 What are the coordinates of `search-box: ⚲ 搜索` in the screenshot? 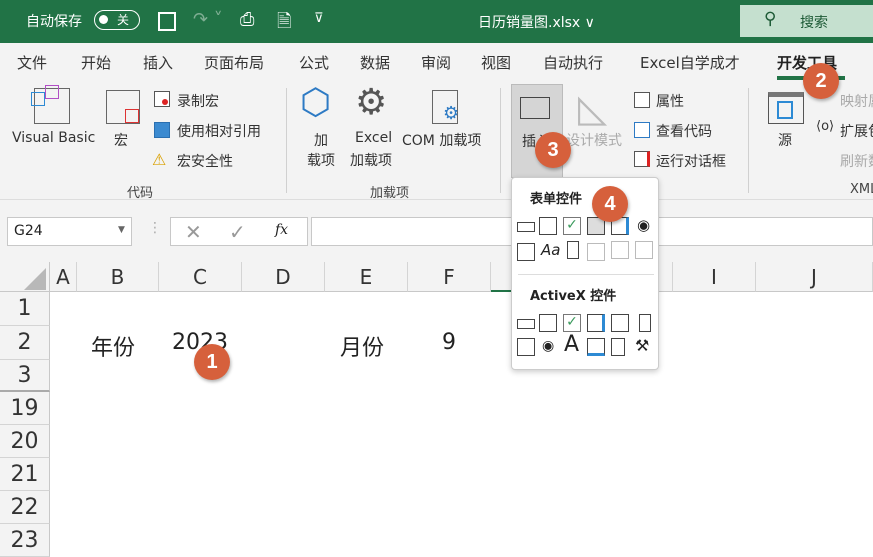 It's located at (806, 21).